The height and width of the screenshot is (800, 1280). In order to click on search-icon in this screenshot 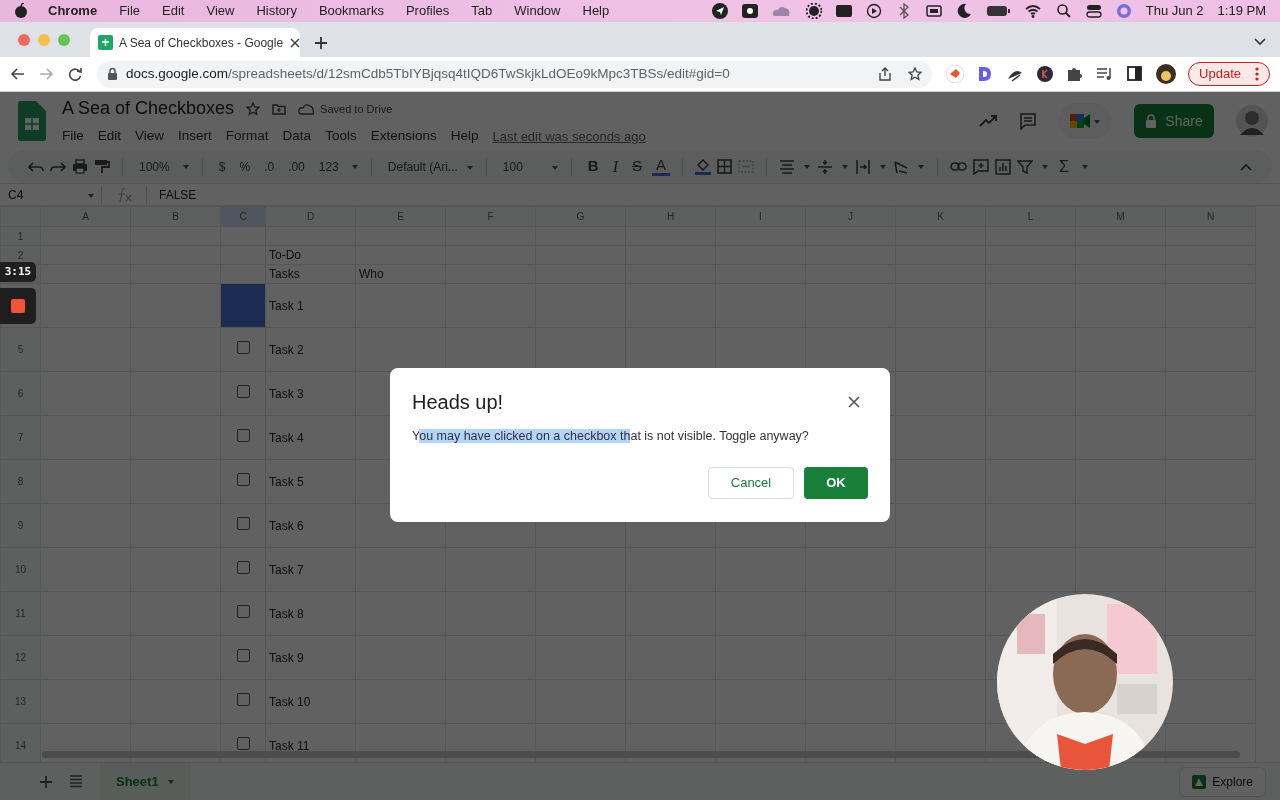, I will do `click(1063, 11)`.